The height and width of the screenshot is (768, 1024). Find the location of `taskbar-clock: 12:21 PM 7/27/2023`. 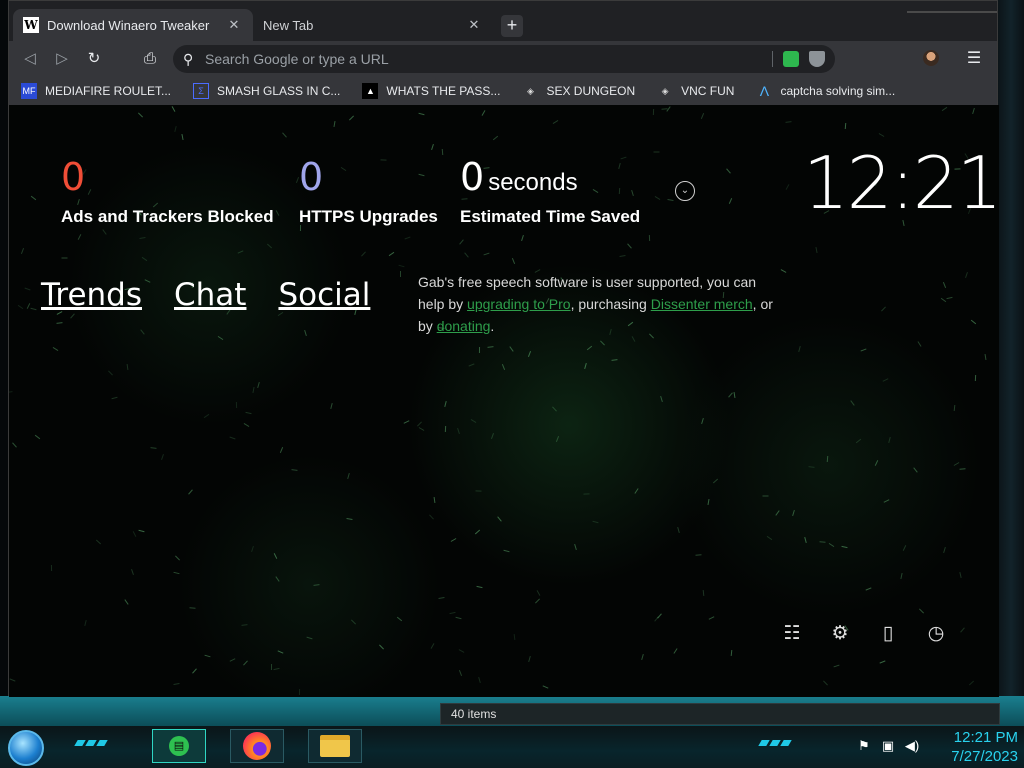

taskbar-clock: 12:21 PM 7/27/2023 is located at coordinates (976, 747).